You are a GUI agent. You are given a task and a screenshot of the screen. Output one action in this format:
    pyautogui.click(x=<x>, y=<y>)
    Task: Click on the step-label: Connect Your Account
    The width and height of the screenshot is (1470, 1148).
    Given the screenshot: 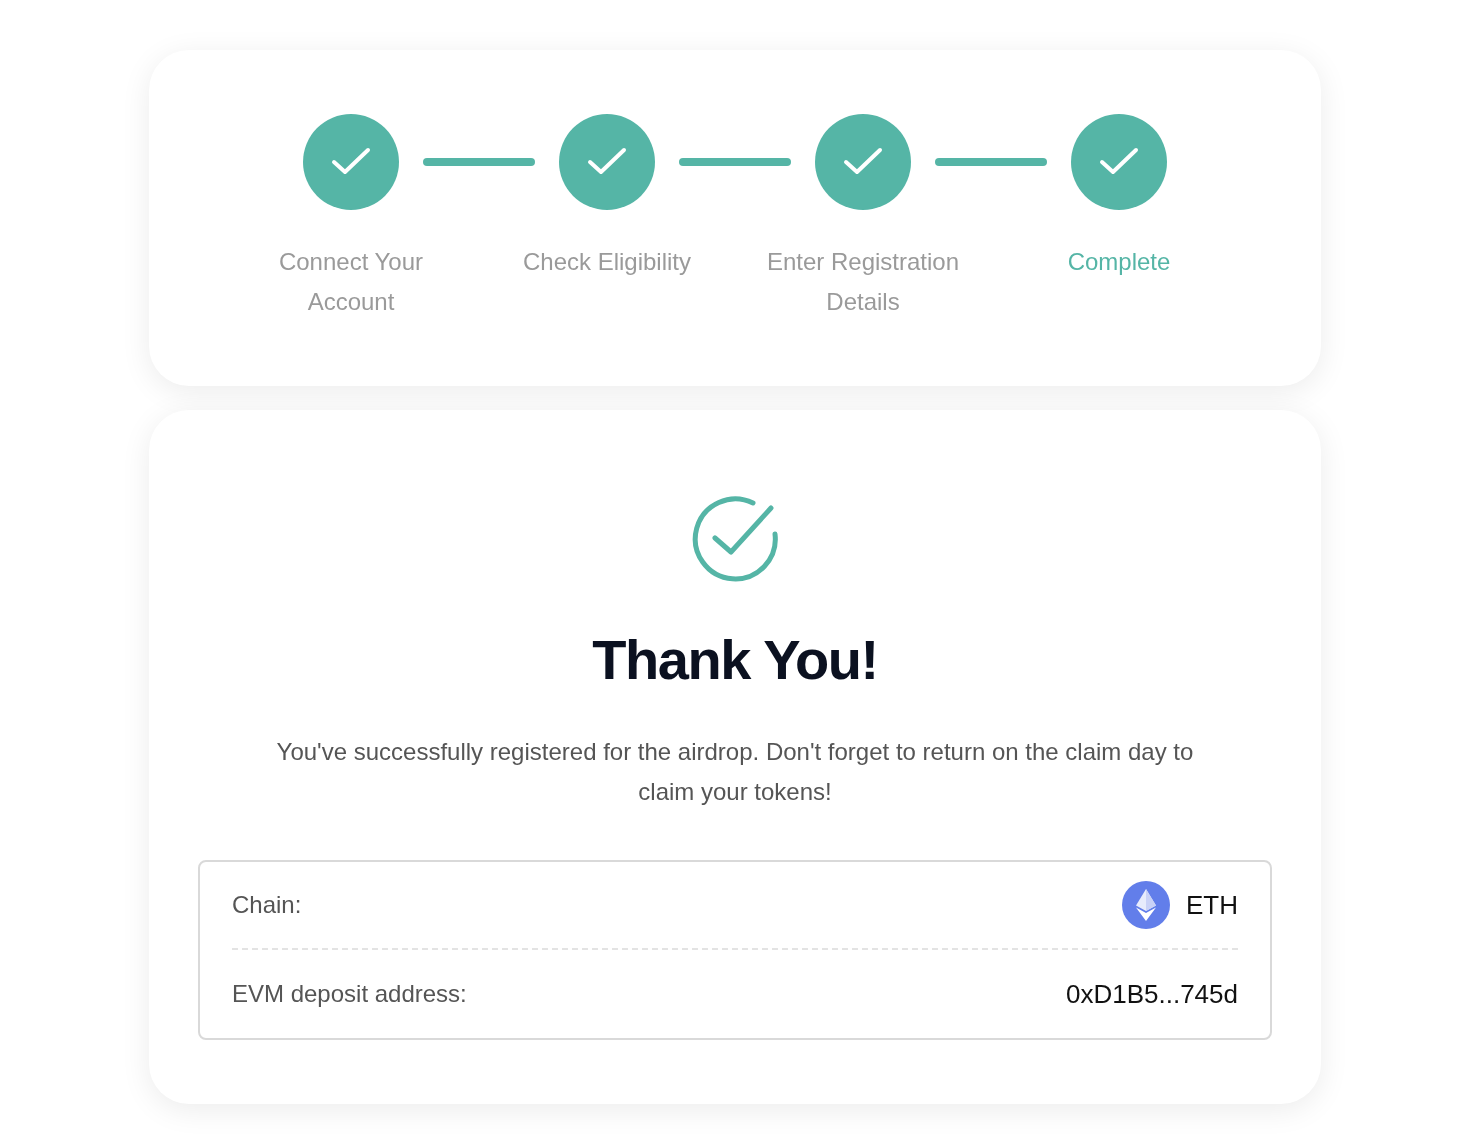 What is the action you would take?
    pyautogui.click(x=351, y=282)
    